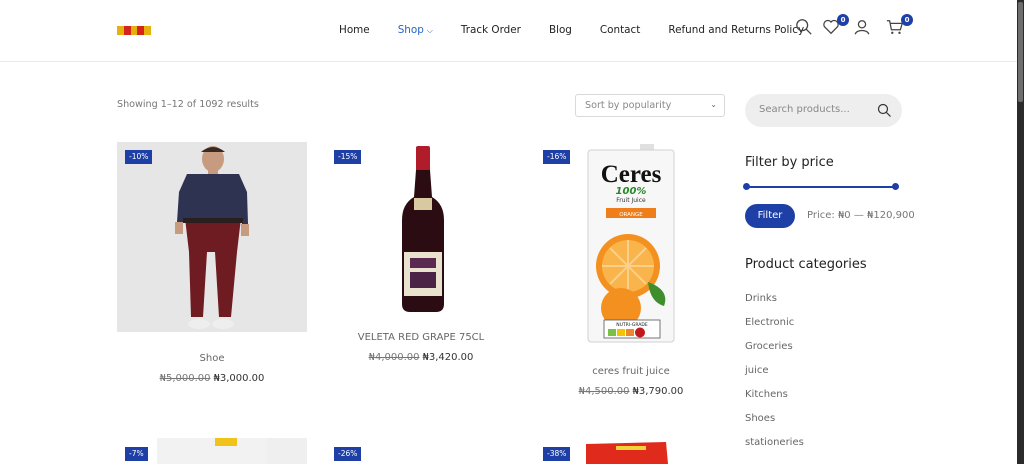 The image size is (1024, 464). I want to click on product-name: VELETA RED GRAPE 75CL, so click(421, 337).